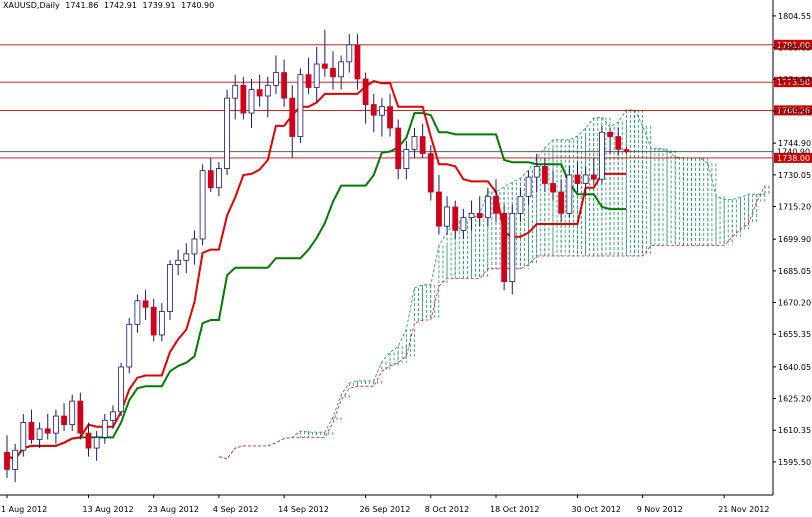  What do you see at coordinates (794, 79) in the screenshot?
I see `y-tick-label: 1774.80` at bounding box center [794, 79].